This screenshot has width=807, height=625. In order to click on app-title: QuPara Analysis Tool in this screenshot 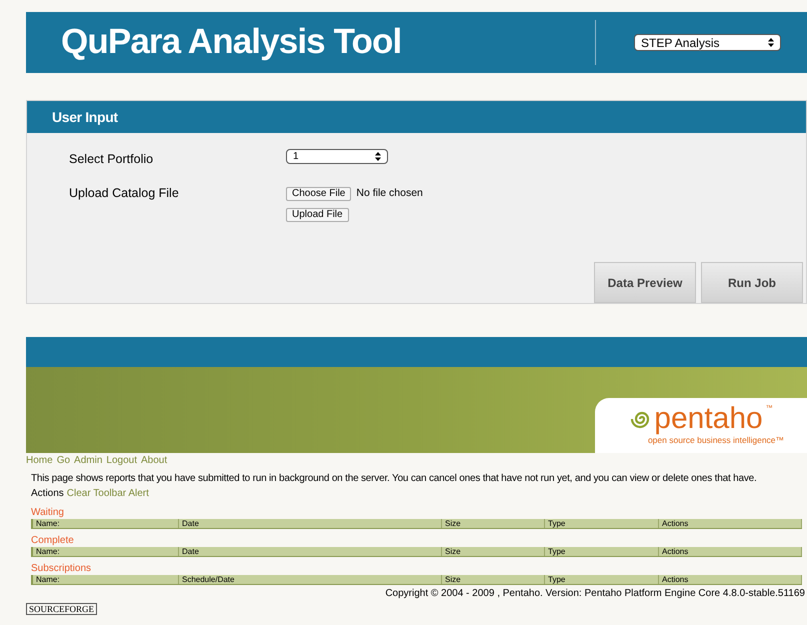, I will do `click(231, 42)`.